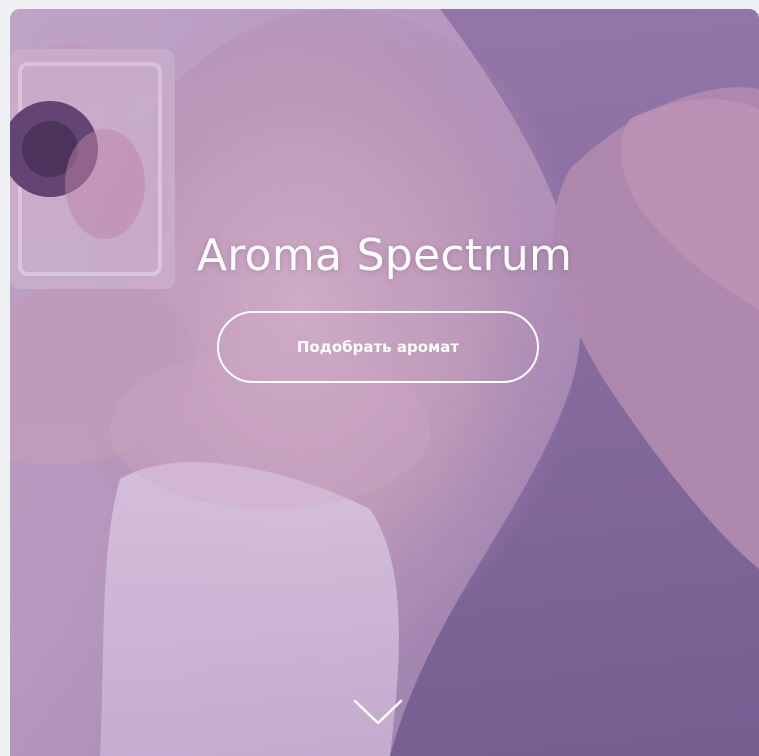  I want to click on chevron-down-icon, so click(378, 712).